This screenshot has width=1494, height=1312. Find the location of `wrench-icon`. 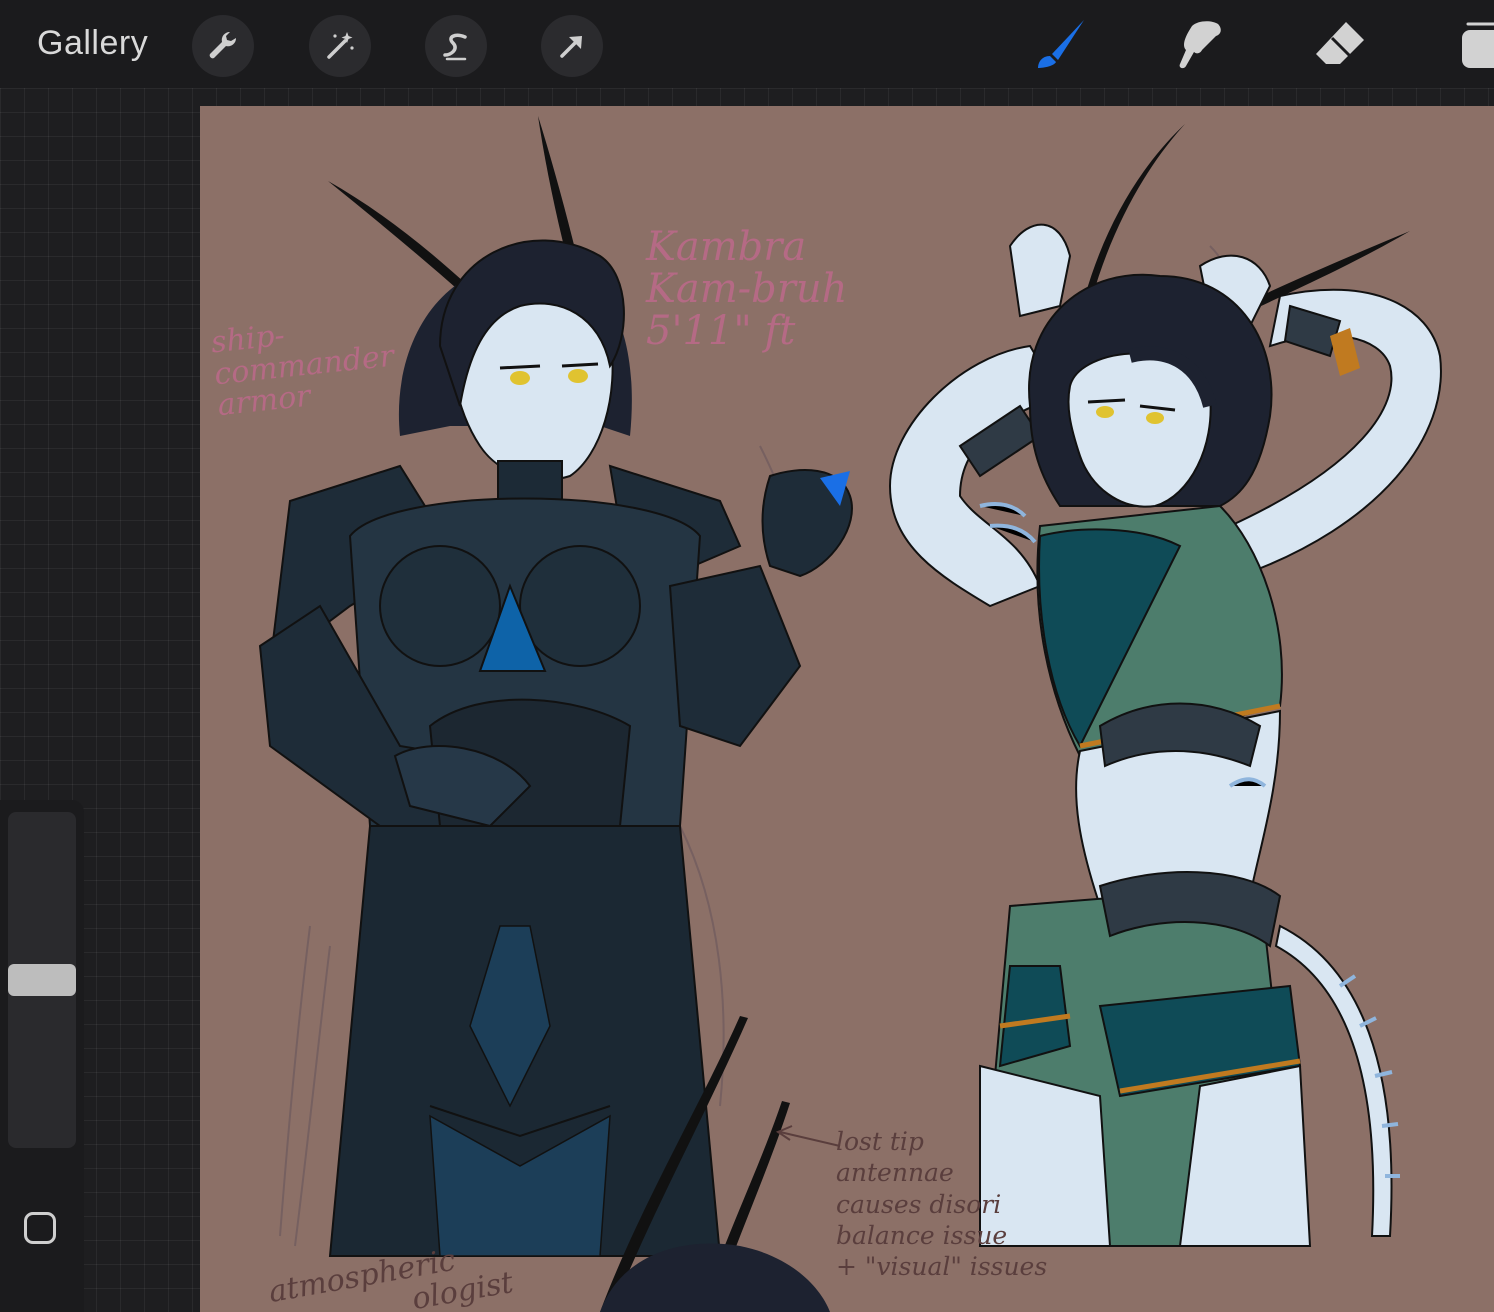

wrench-icon is located at coordinates (223, 45).